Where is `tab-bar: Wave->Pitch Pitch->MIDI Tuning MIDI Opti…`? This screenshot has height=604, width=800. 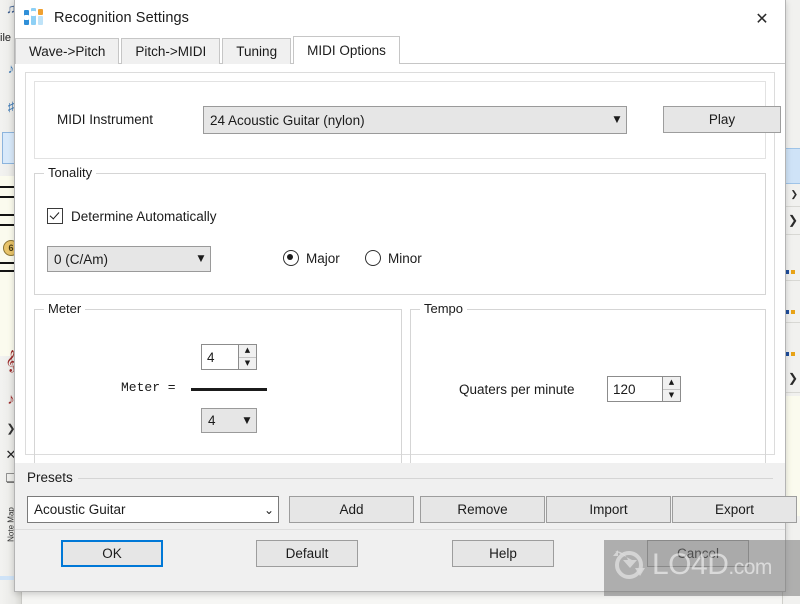
tab-bar: Wave->Pitch Pitch->MIDI Tuning MIDI Opti… is located at coordinates (400, 50).